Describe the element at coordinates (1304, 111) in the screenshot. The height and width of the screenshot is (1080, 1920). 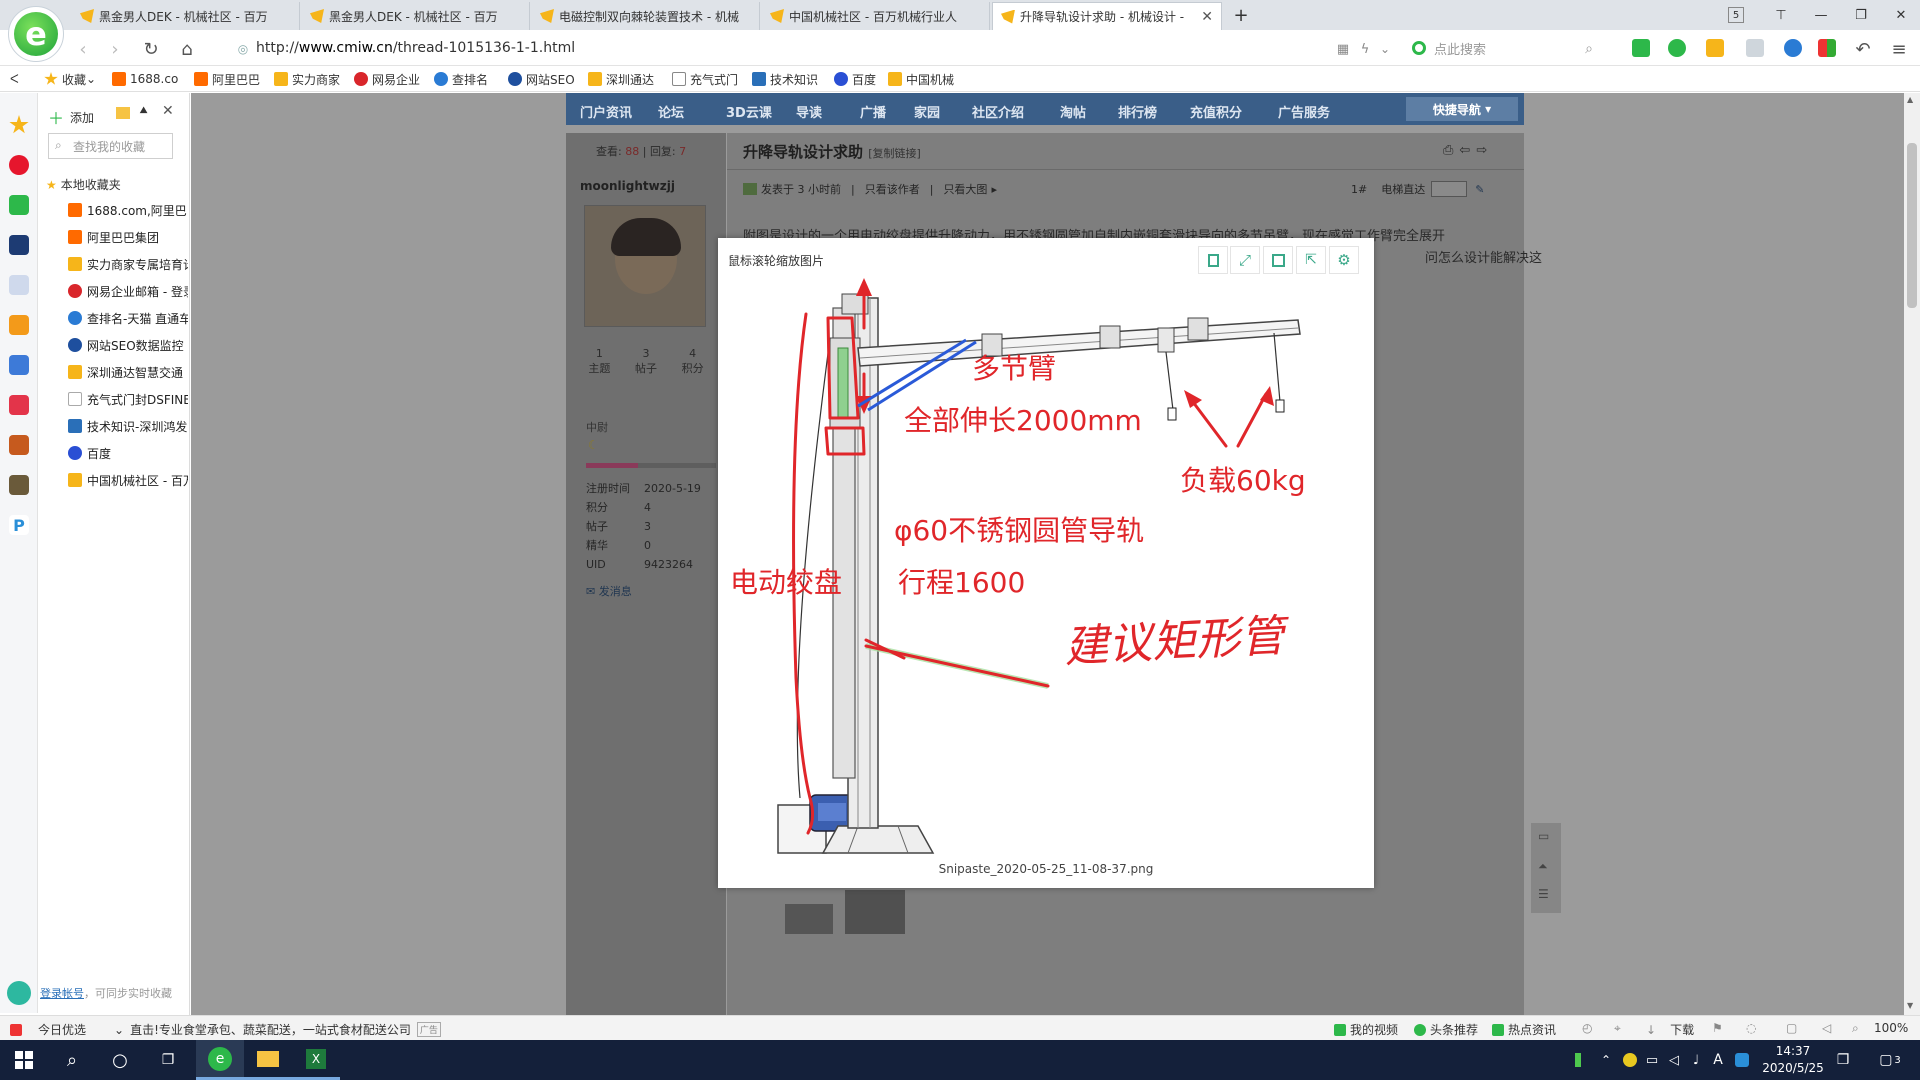
I see `nav-item: 广告服务` at that location.